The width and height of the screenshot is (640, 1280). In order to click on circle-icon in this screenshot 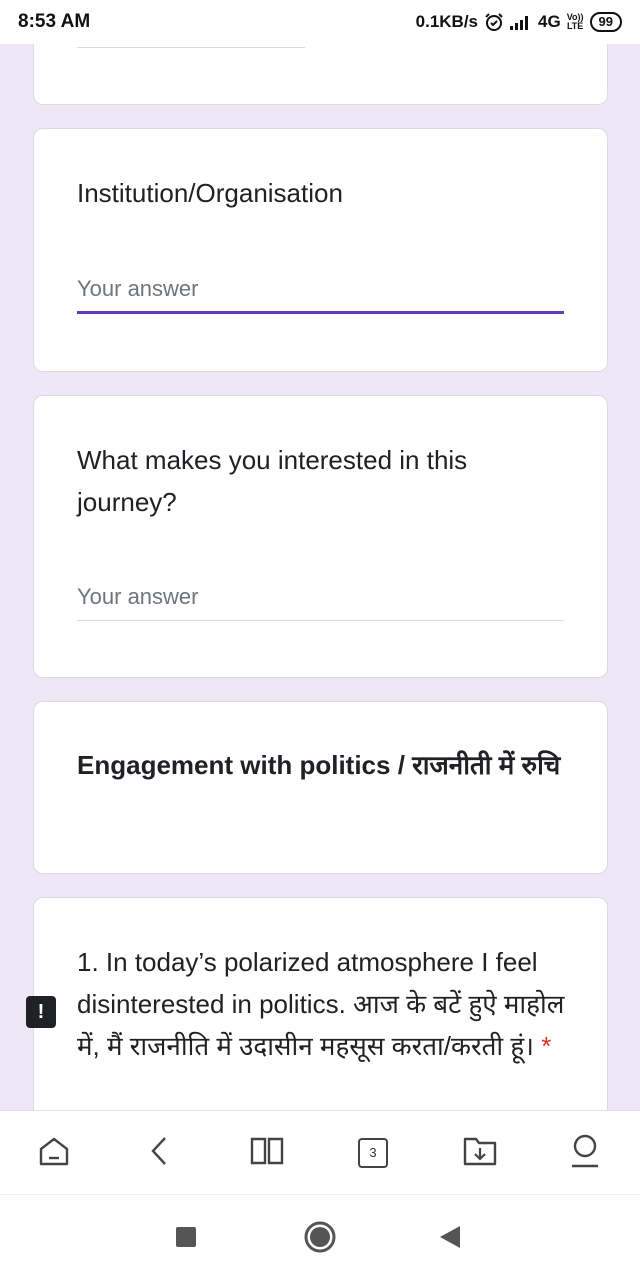, I will do `click(320, 1239)`.